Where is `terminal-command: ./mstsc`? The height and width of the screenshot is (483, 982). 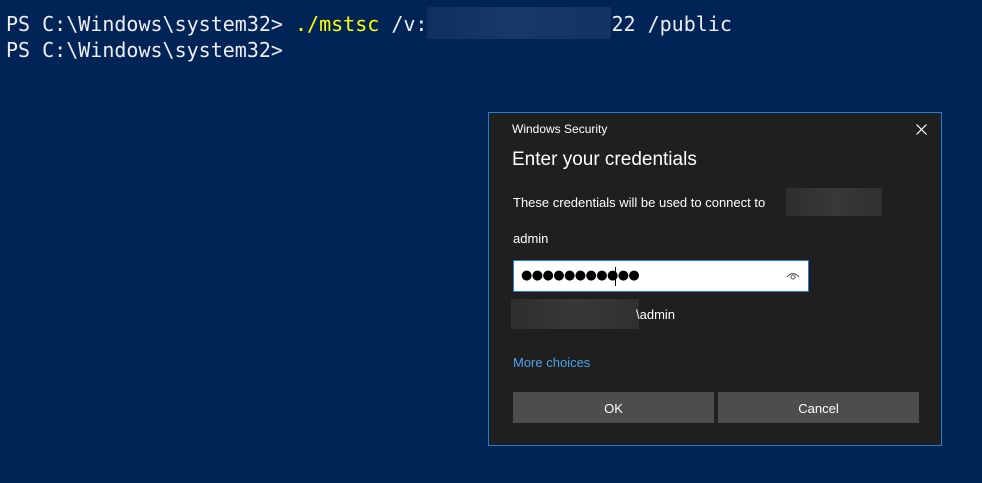 terminal-command: ./mstsc is located at coordinates (337, 24).